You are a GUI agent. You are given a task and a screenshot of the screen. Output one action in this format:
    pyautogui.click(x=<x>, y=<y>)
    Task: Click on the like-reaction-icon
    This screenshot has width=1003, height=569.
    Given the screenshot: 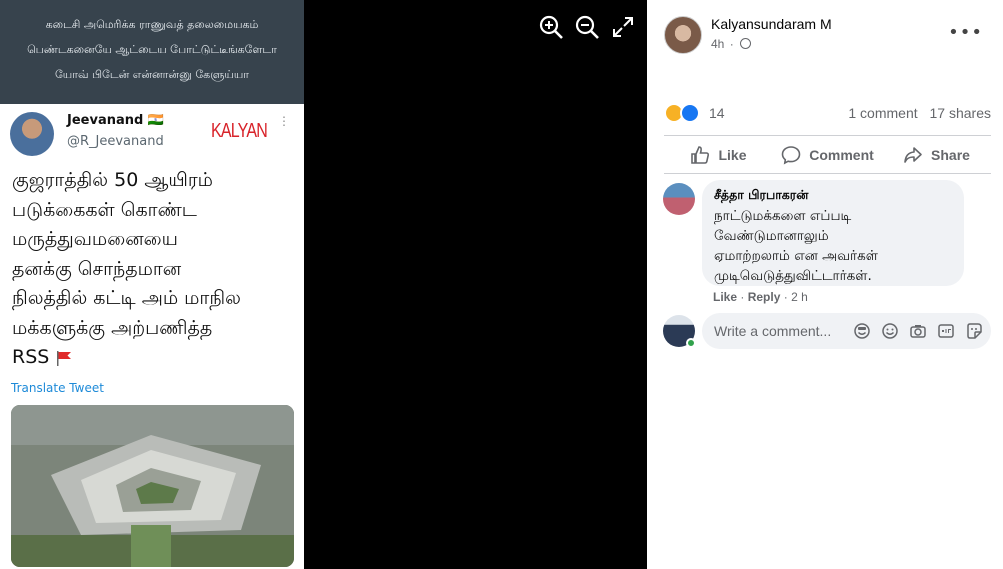 What is the action you would take?
    pyautogui.click(x=690, y=113)
    